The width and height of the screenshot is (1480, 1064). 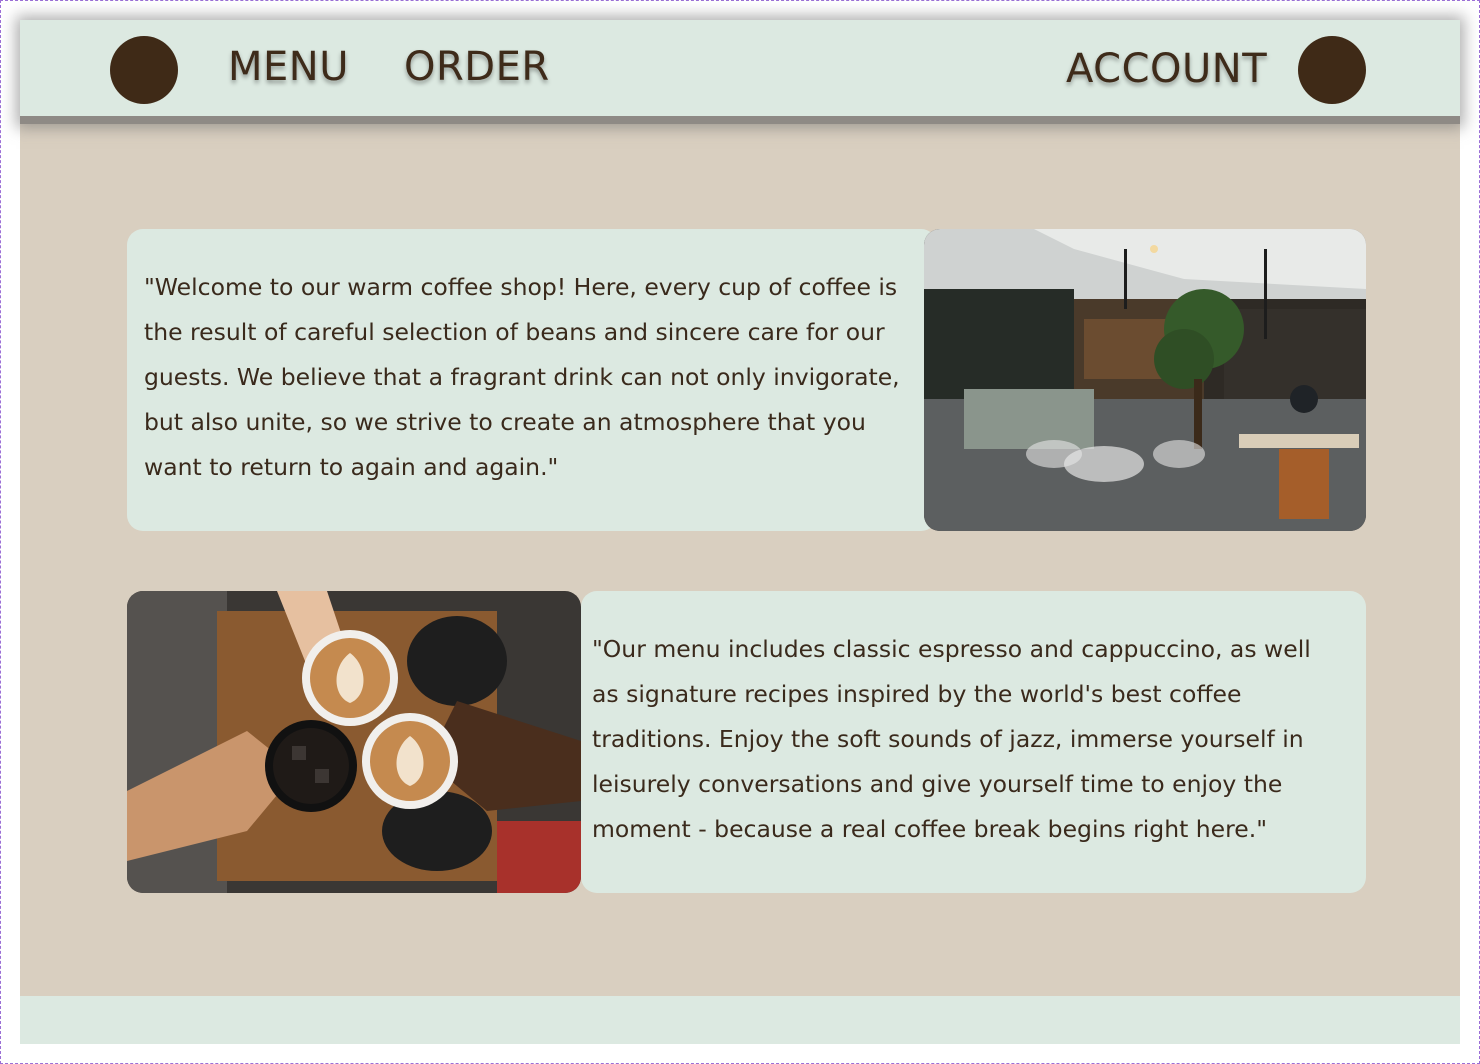 What do you see at coordinates (740, 72) in the screenshot?
I see `top-navigation-bar: MENU ORDER ACCOUNT` at bounding box center [740, 72].